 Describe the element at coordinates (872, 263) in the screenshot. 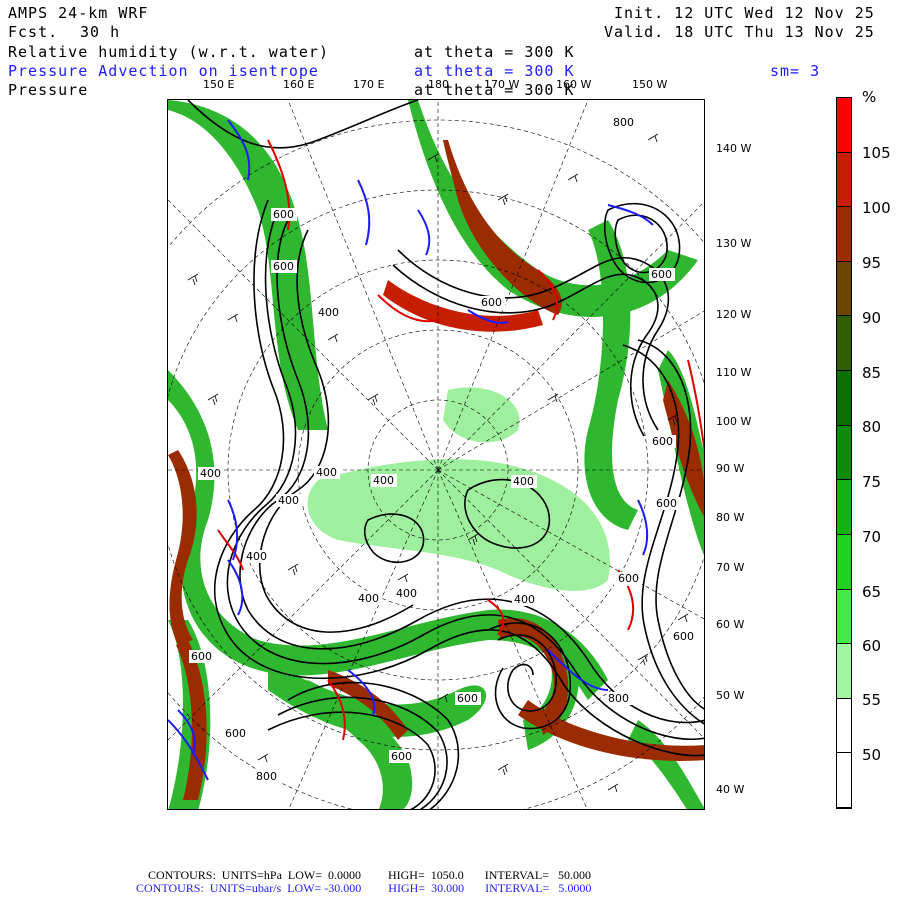

I see `colorbar-label: 95` at that location.